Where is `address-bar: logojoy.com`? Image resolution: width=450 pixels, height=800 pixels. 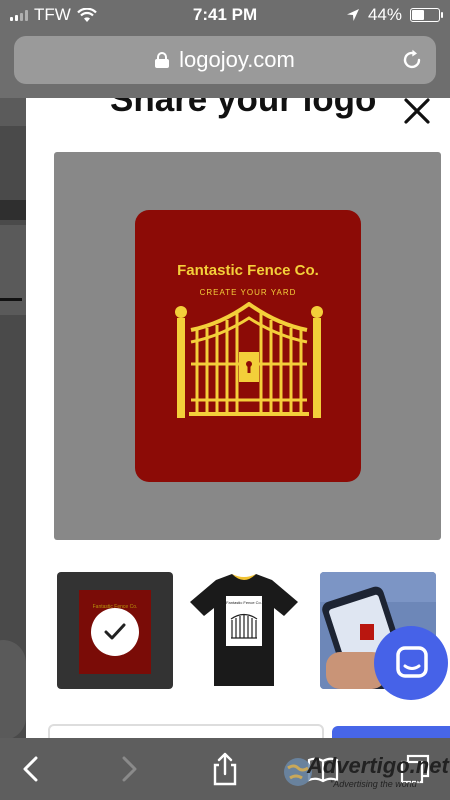 address-bar: logojoy.com is located at coordinates (225, 60).